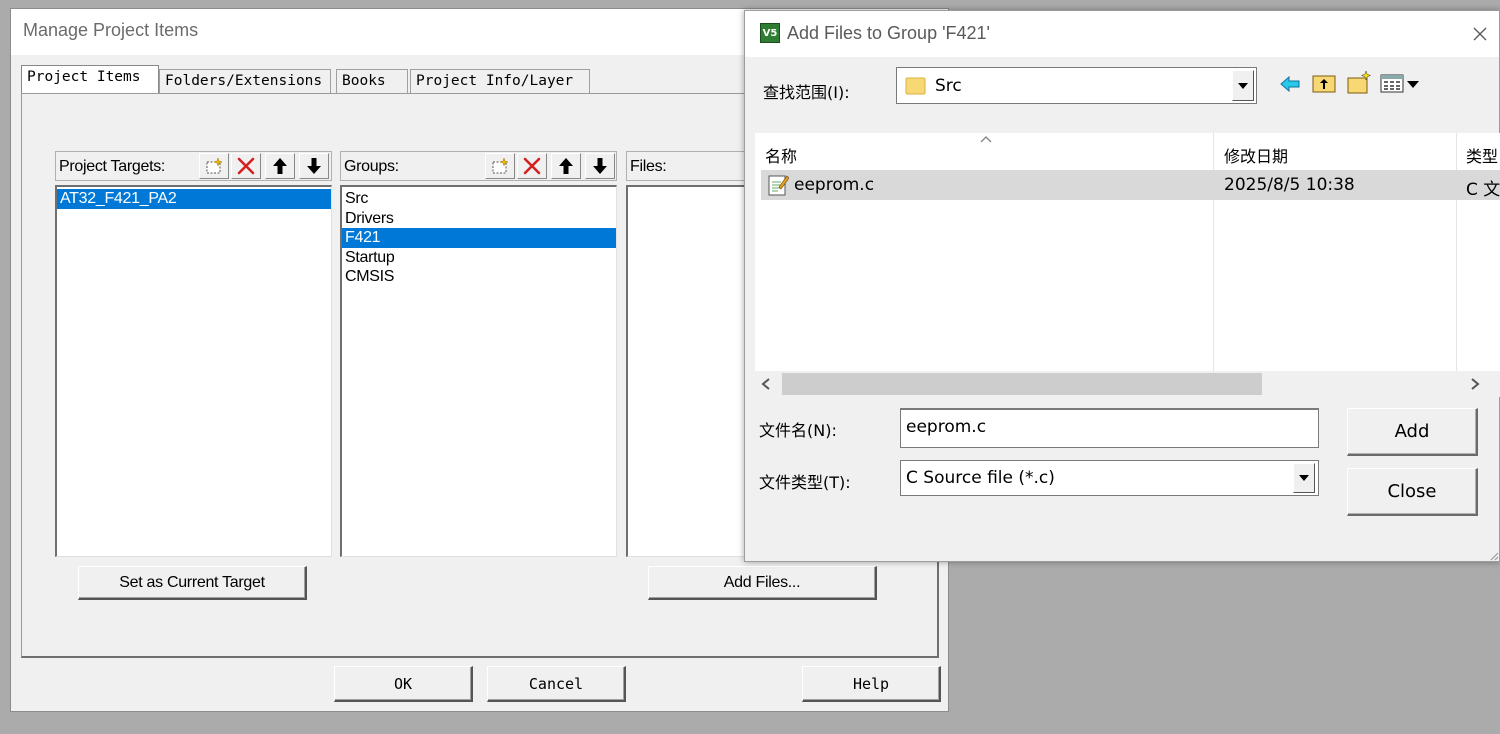  I want to click on new-group-button, so click(500, 166).